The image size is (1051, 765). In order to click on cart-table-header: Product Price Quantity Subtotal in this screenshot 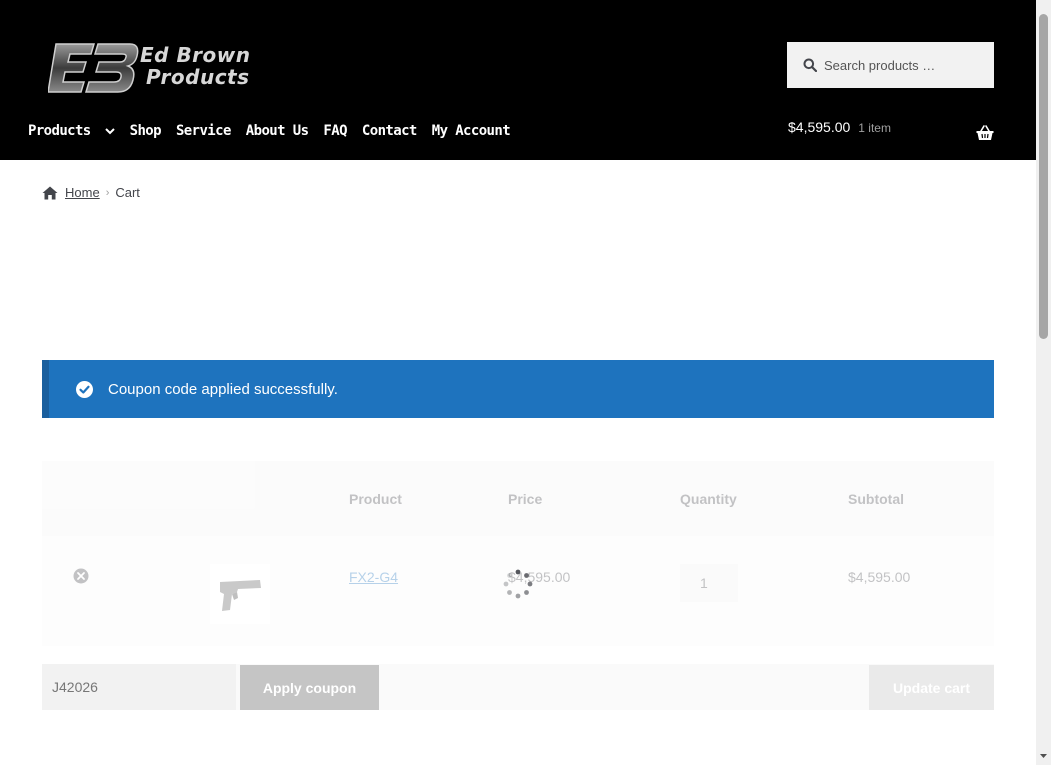, I will do `click(518, 498)`.